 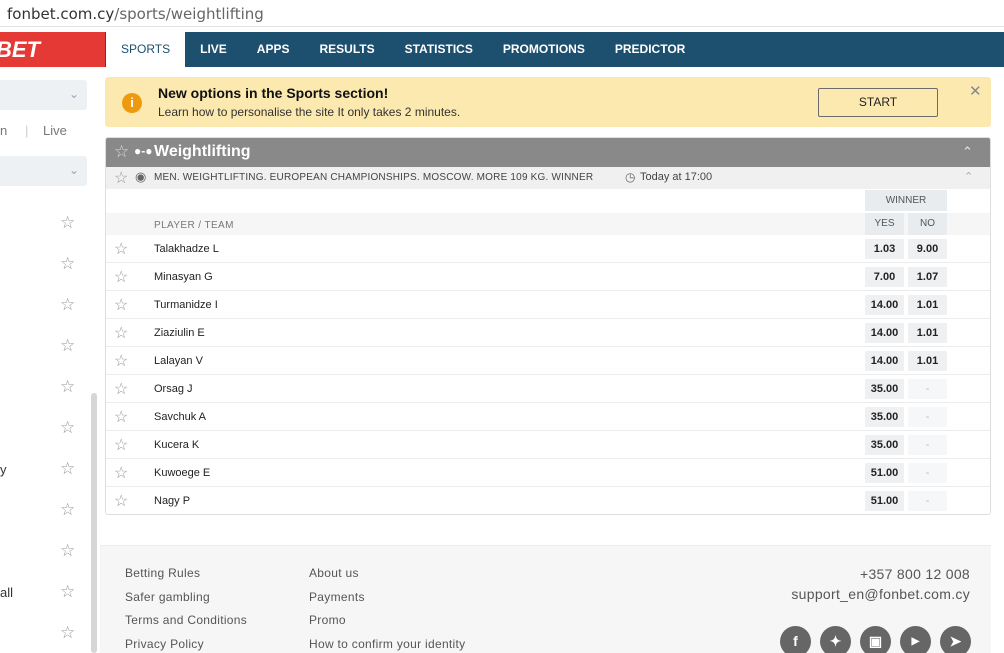 What do you see at coordinates (183, 277) in the screenshot?
I see `player-name: Minasyan G` at bounding box center [183, 277].